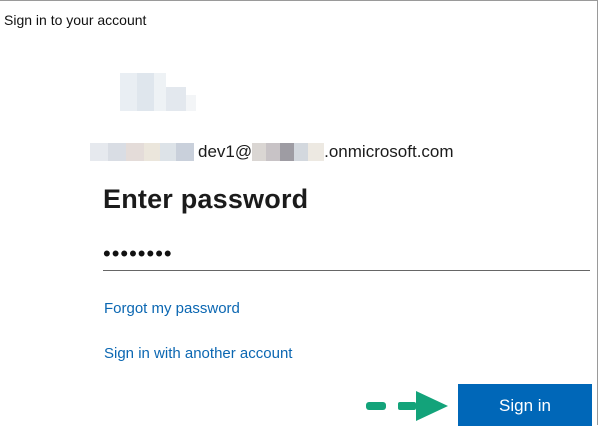 The image size is (600, 427). I want to click on account-identifier: dev1@ .onmicrosoft.com, so click(272, 152).